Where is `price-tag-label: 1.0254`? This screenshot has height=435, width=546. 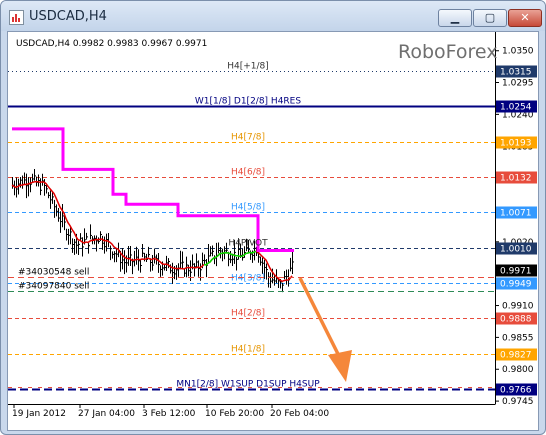 price-tag-label: 1.0254 is located at coordinates (516, 108).